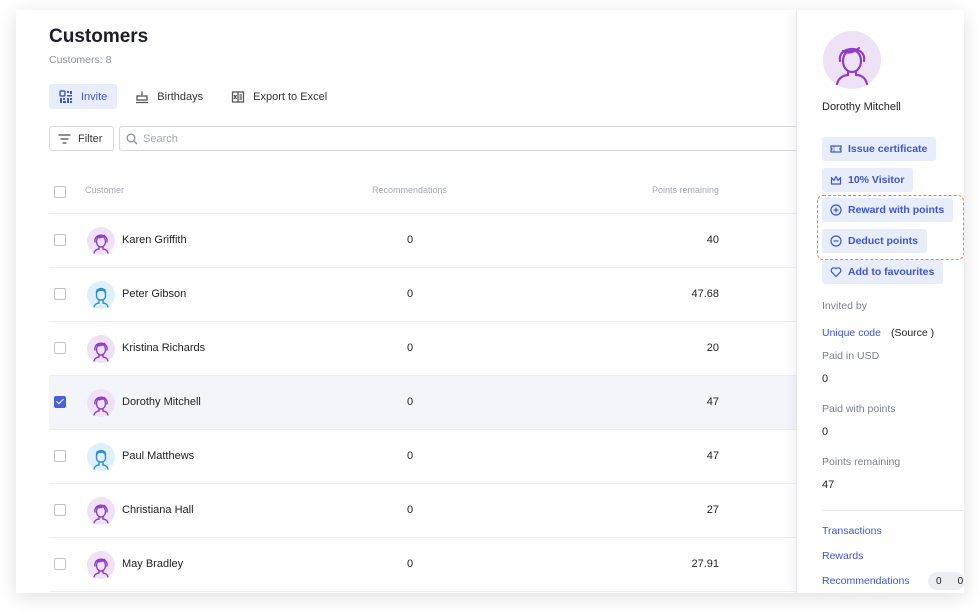 Image resolution: width=980 pixels, height=614 pixels. I want to click on customer-name-cell: Kristina Richards, so click(163, 348).